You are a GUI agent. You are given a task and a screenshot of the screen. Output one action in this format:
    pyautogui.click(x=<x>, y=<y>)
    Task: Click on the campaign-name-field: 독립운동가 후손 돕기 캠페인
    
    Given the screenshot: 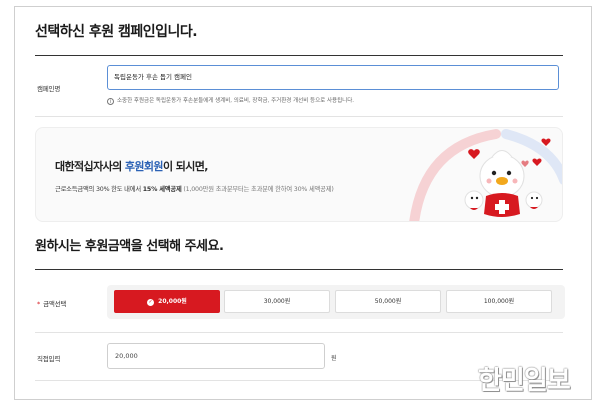 What is the action you would take?
    pyautogui.click(x=333, y=77)
    